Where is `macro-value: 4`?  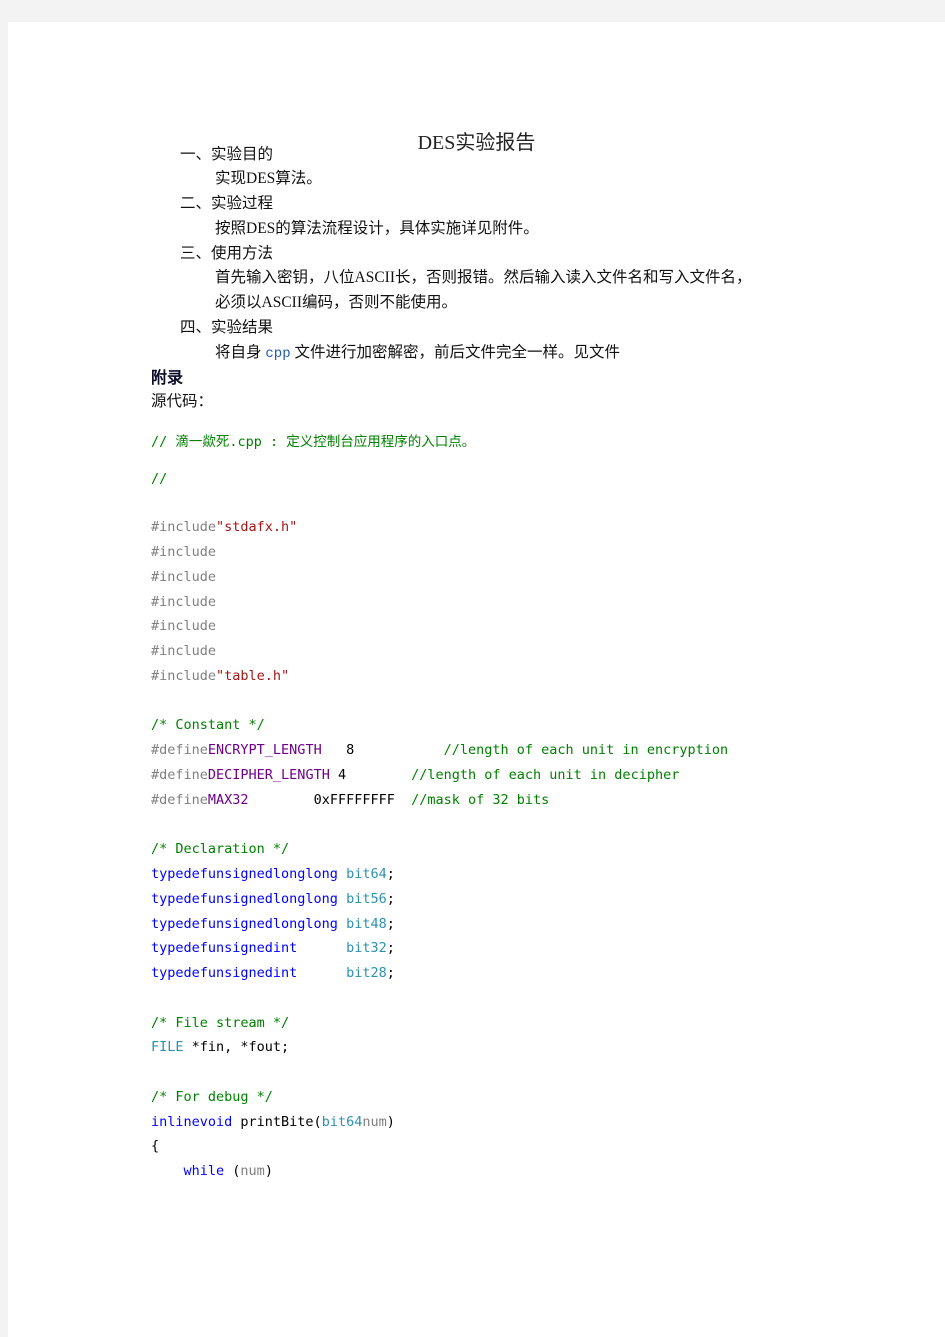 macro-value: 4 is located at coordinates (338, 775).